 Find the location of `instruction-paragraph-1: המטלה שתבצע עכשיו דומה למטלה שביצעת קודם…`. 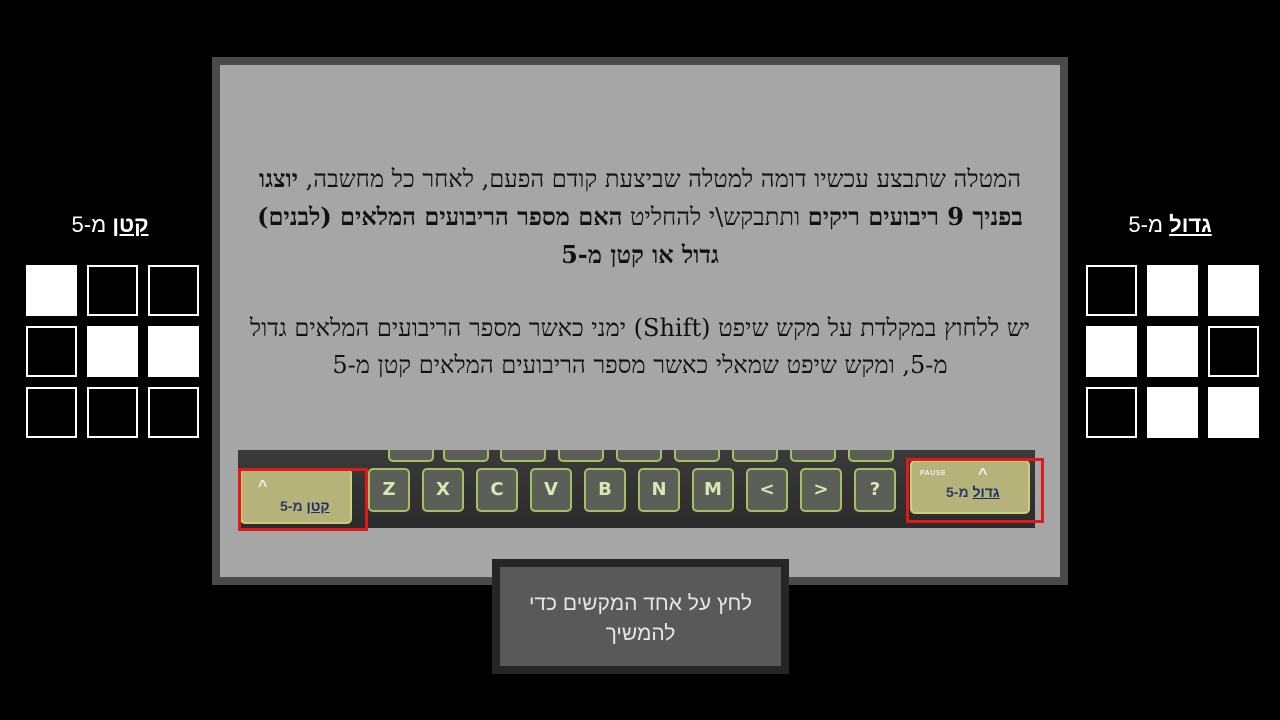

instruction-paragraph-1: המטלה שתבצע עכשיו דומה למטלה שביצעת קודם… is located at coordinates (640, 217).